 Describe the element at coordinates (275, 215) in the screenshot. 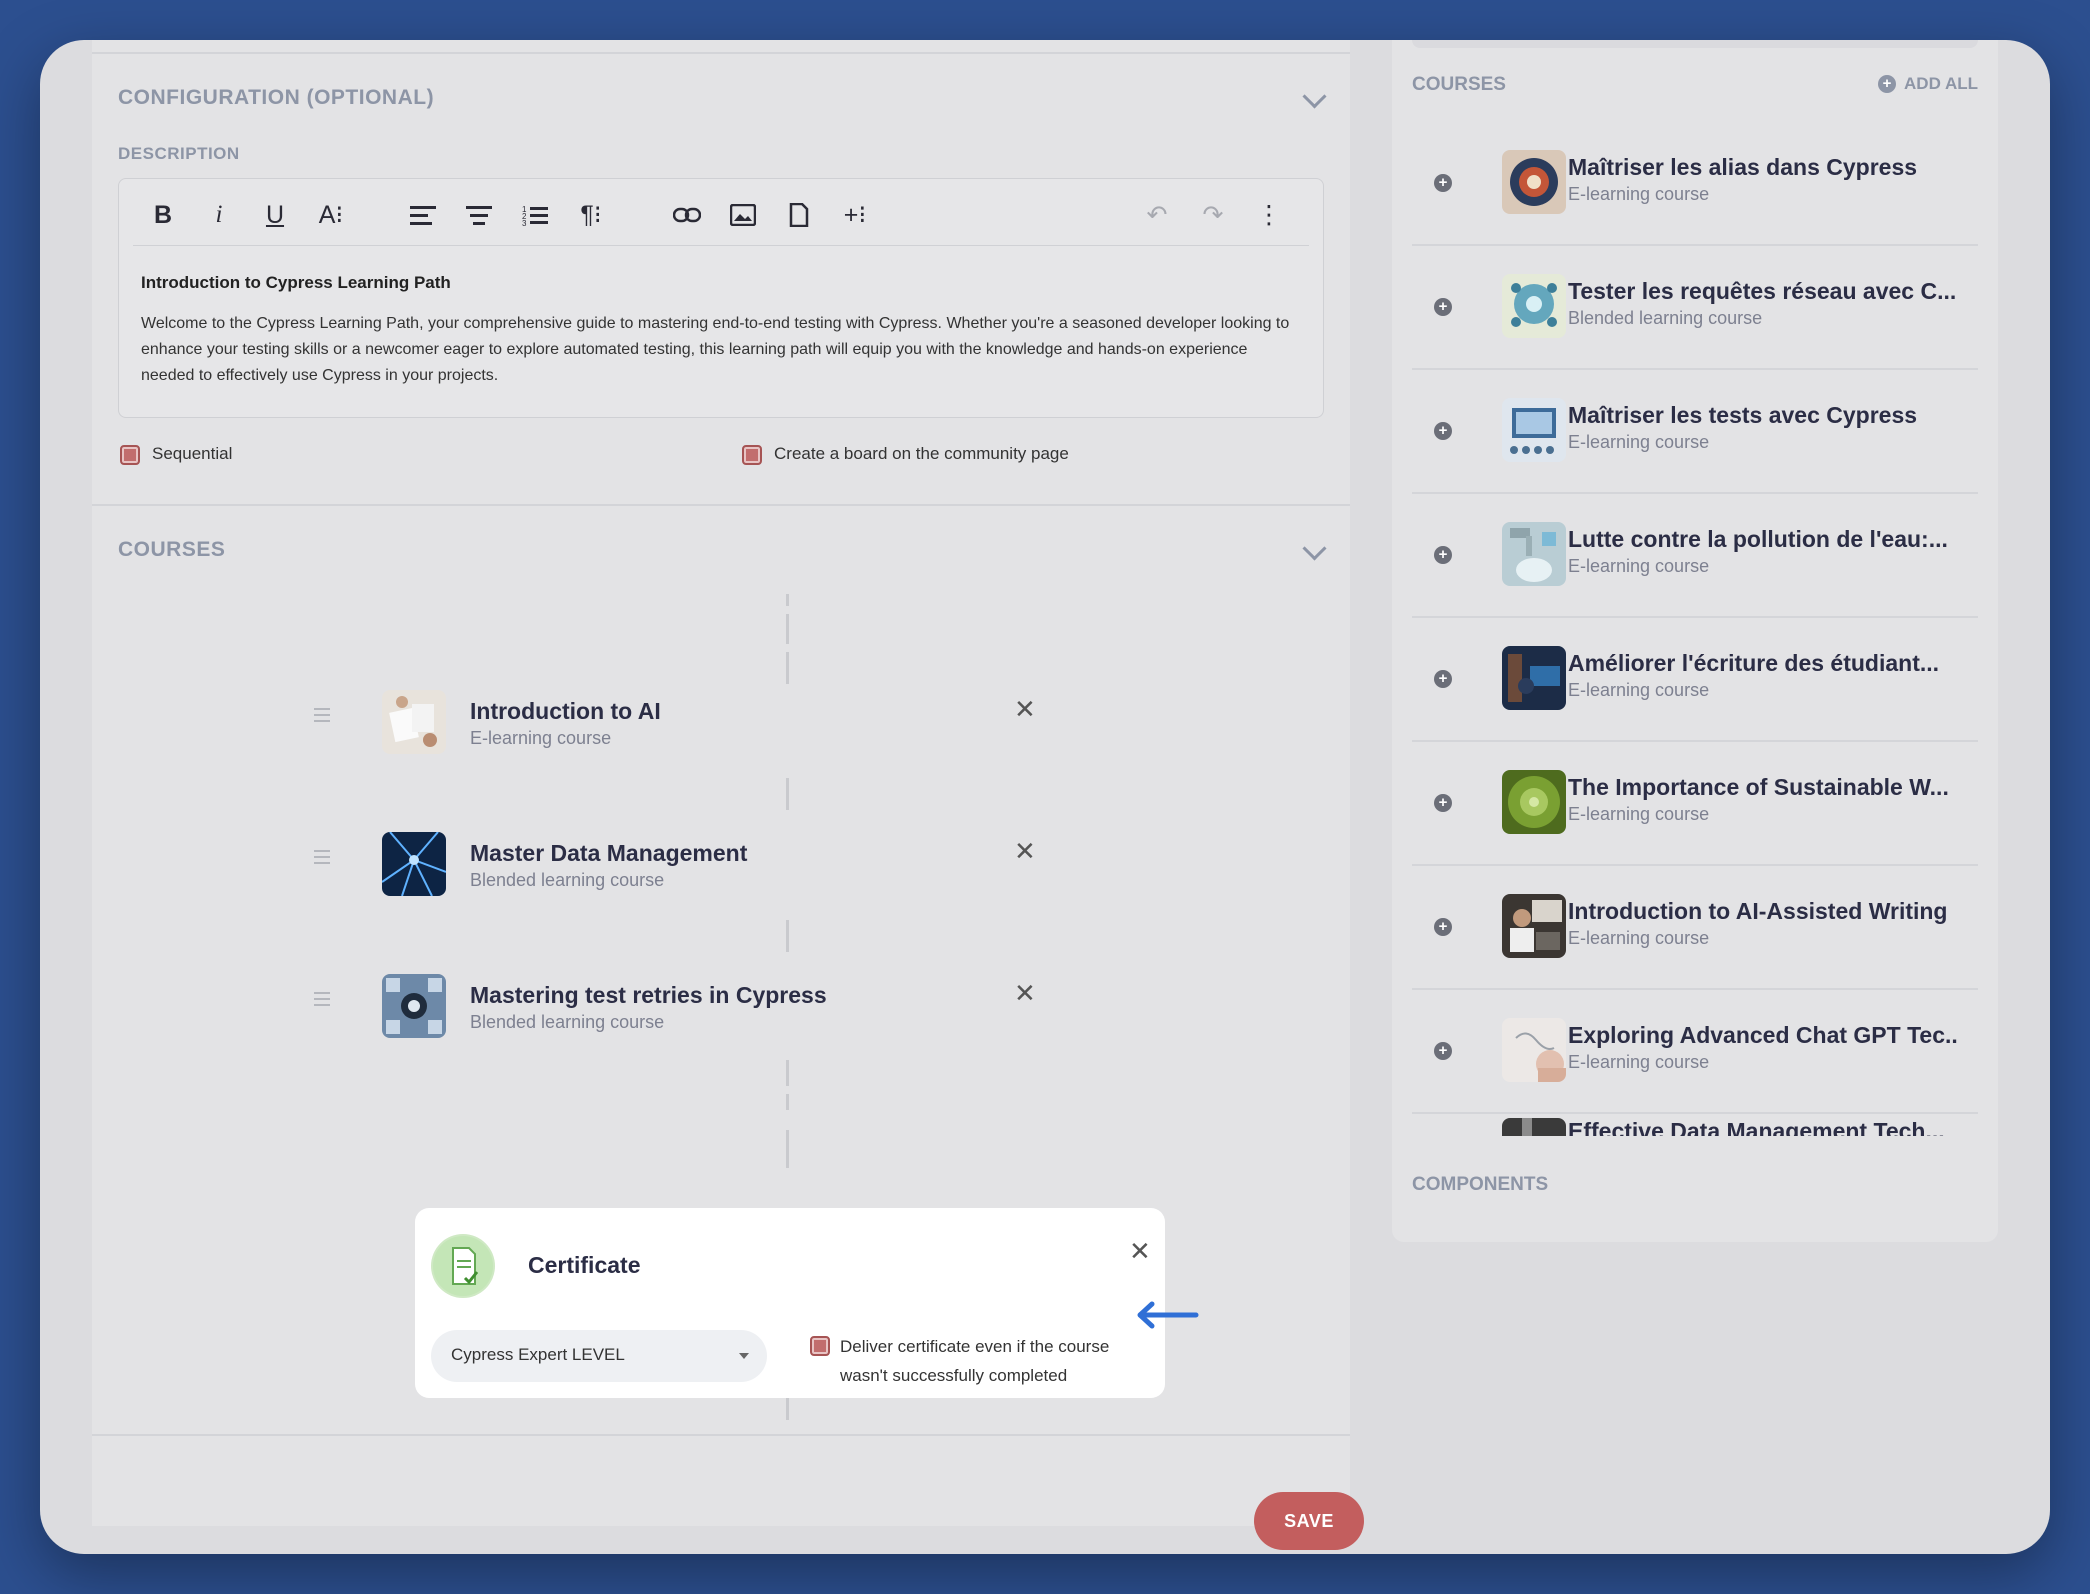

I see `underline-icon: U` at that location.